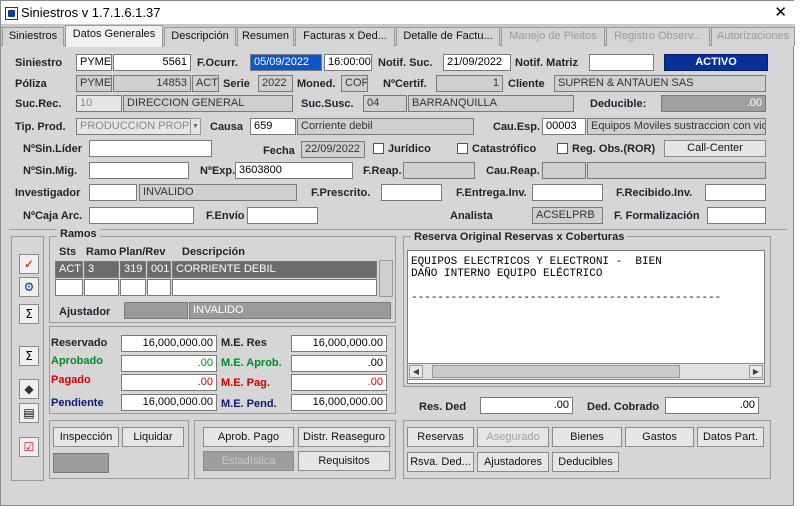 This screenshot has height=506, width=807. I want to click on cauesp-code-field: 00003, so click(564, 126).